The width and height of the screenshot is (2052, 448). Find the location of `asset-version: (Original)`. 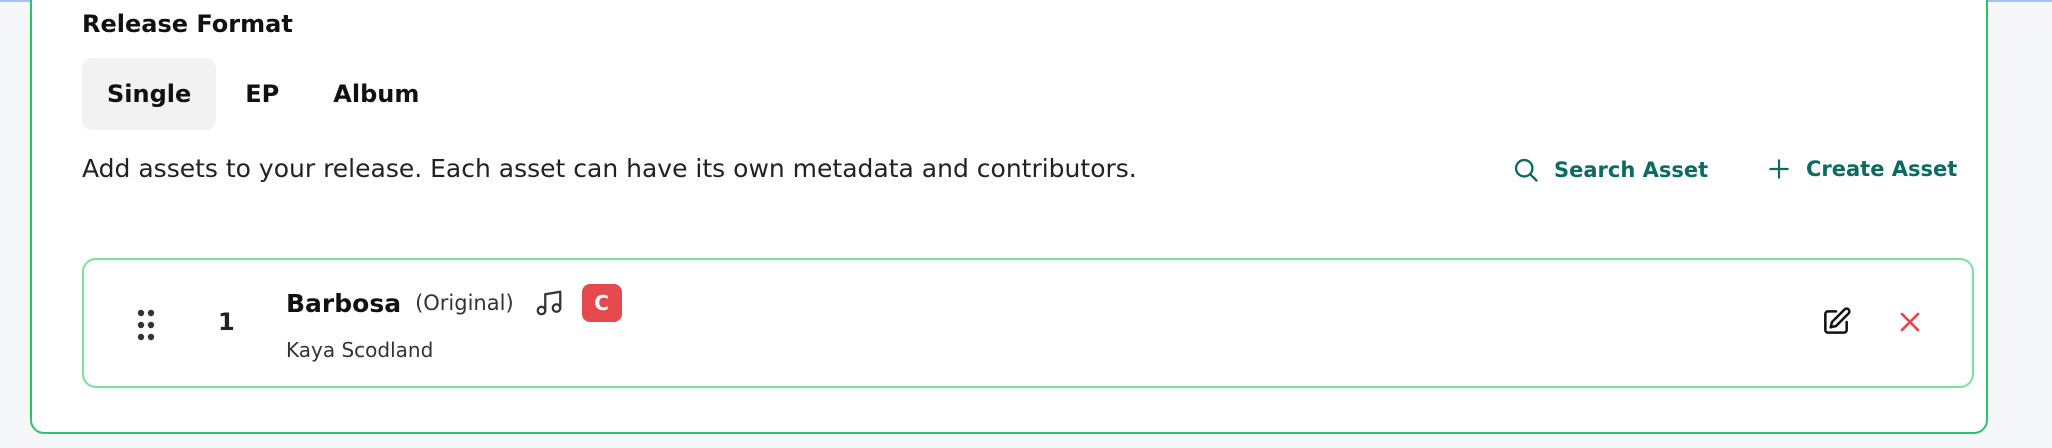

asset-version: (Original) is located at coordinates (464, 303).